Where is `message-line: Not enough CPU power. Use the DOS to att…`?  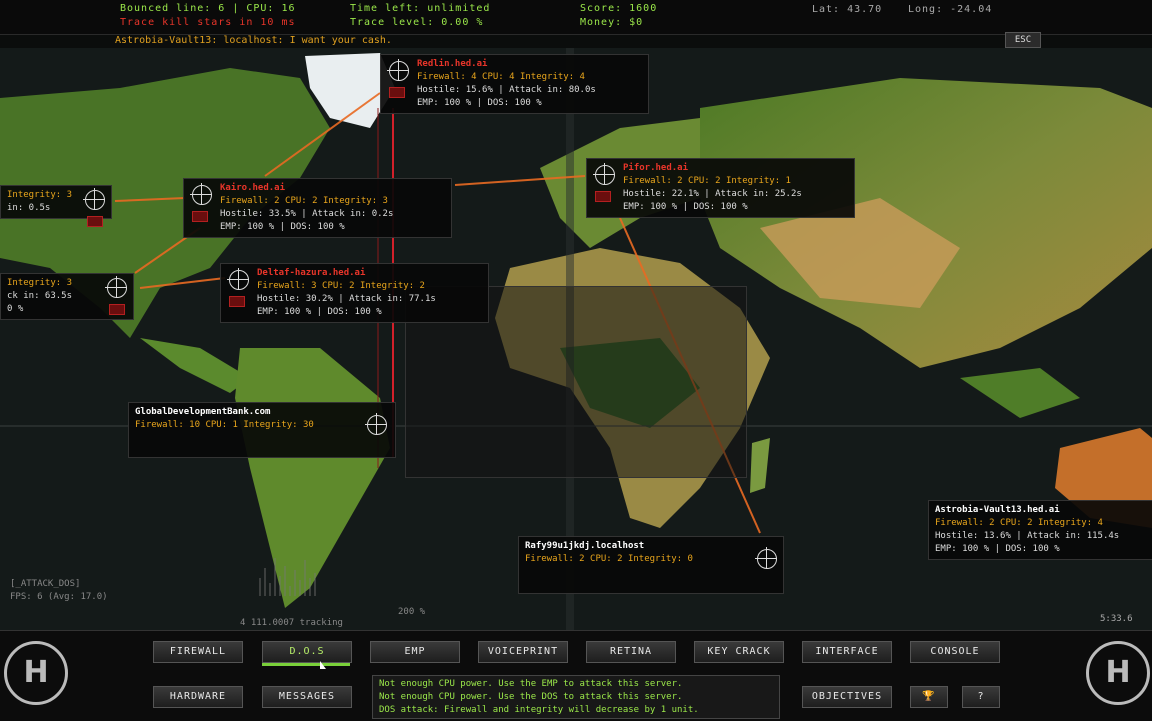 message-line: Not enough CPU power. Use the DOS to att… is located at coordinates (531, 697).